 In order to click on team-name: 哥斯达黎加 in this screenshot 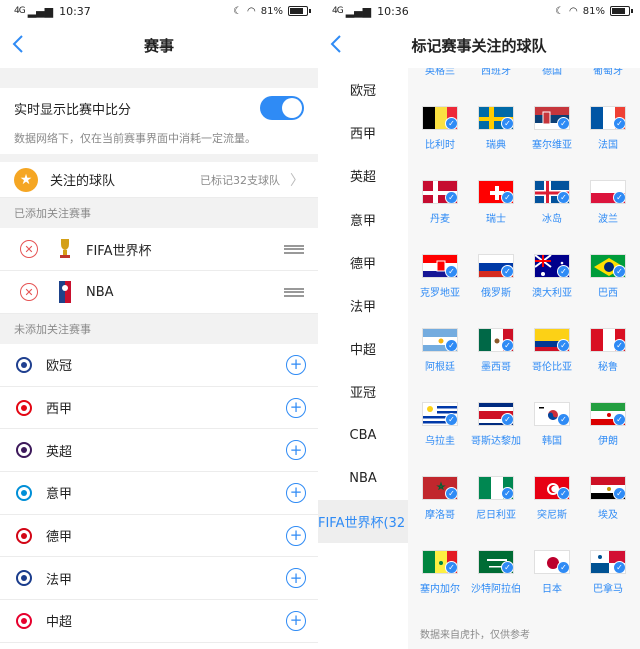, I will do `click(496, 441)`.